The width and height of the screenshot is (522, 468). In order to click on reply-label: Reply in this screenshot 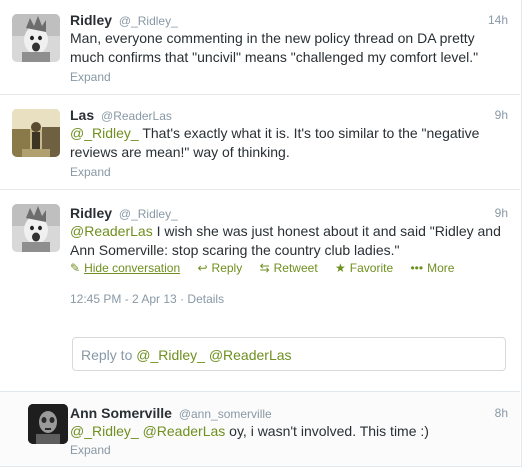, I will do `click(227, 268)`.